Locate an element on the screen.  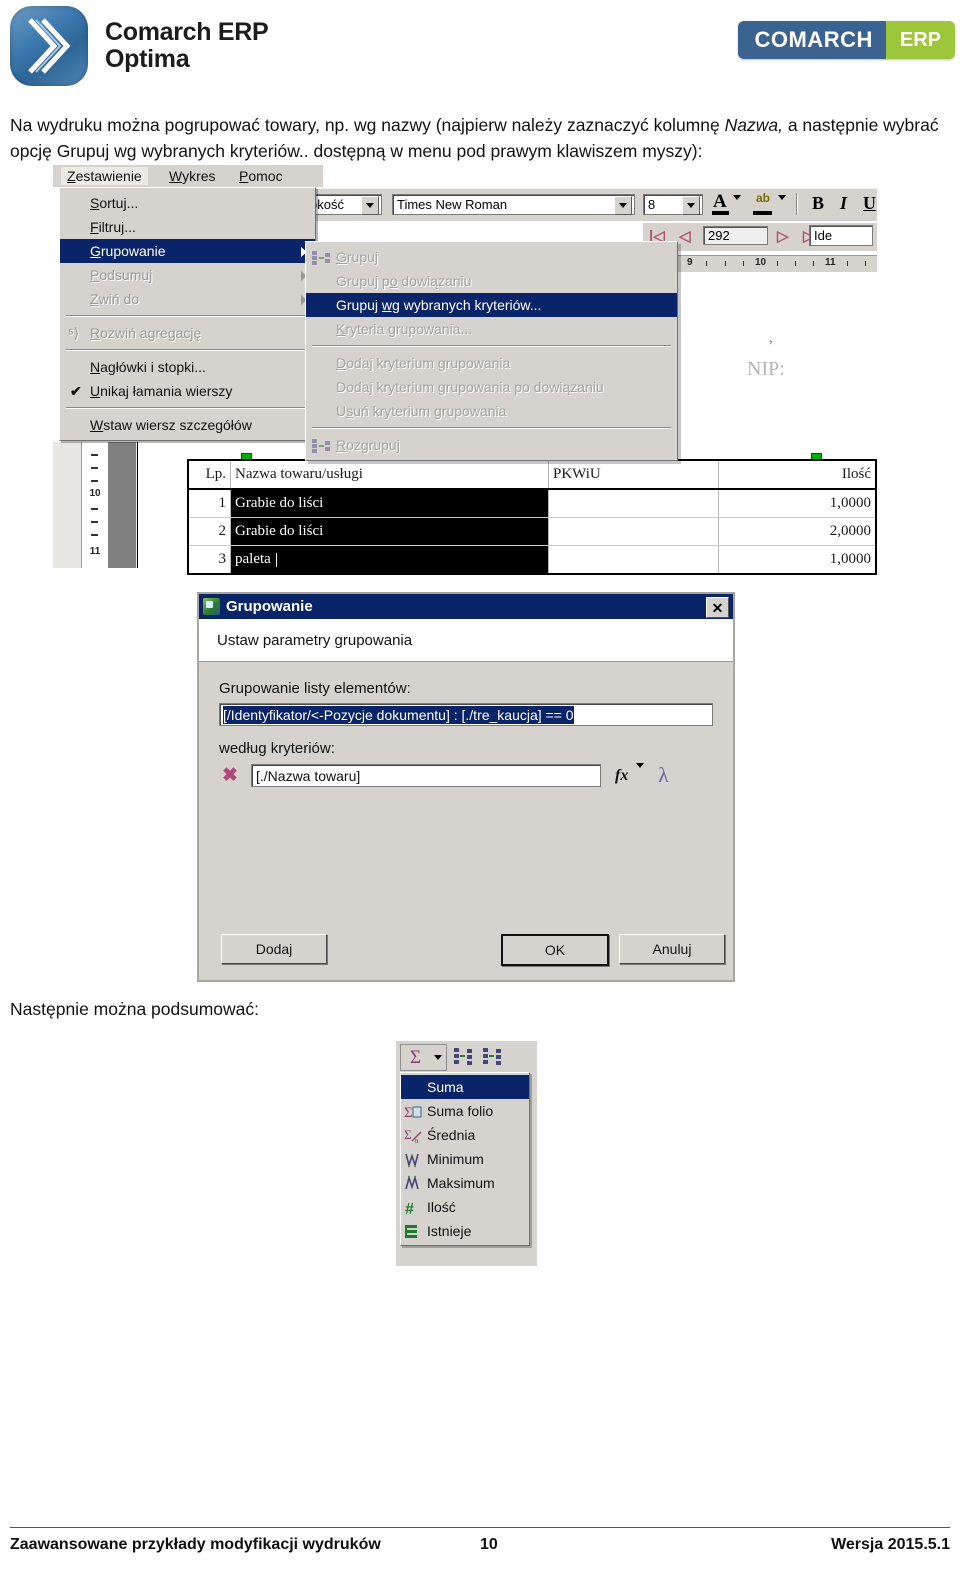
summary-toolbar: Σ is located at coordinates (466, 1057).